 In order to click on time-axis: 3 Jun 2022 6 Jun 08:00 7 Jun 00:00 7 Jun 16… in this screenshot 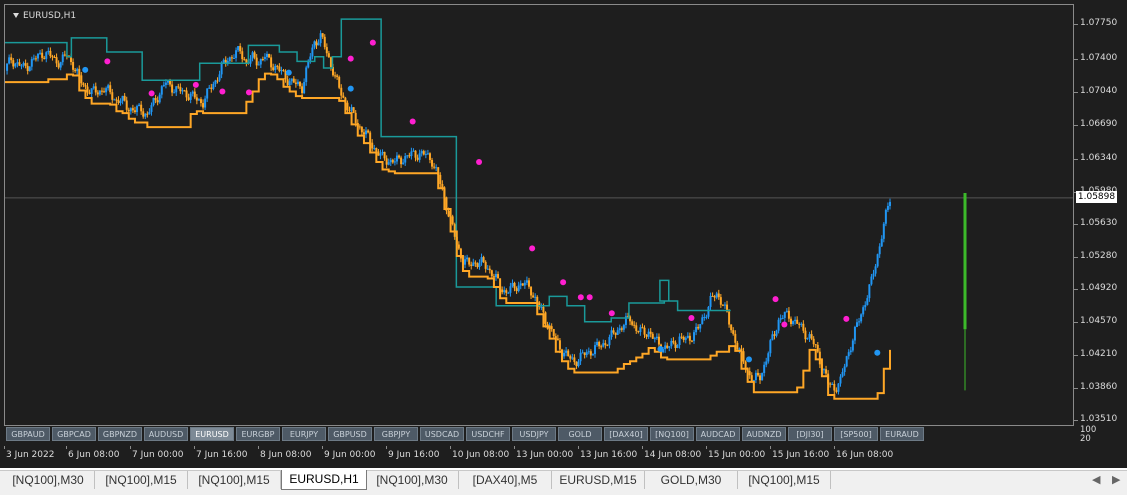, I will do `click(537, 455)`.